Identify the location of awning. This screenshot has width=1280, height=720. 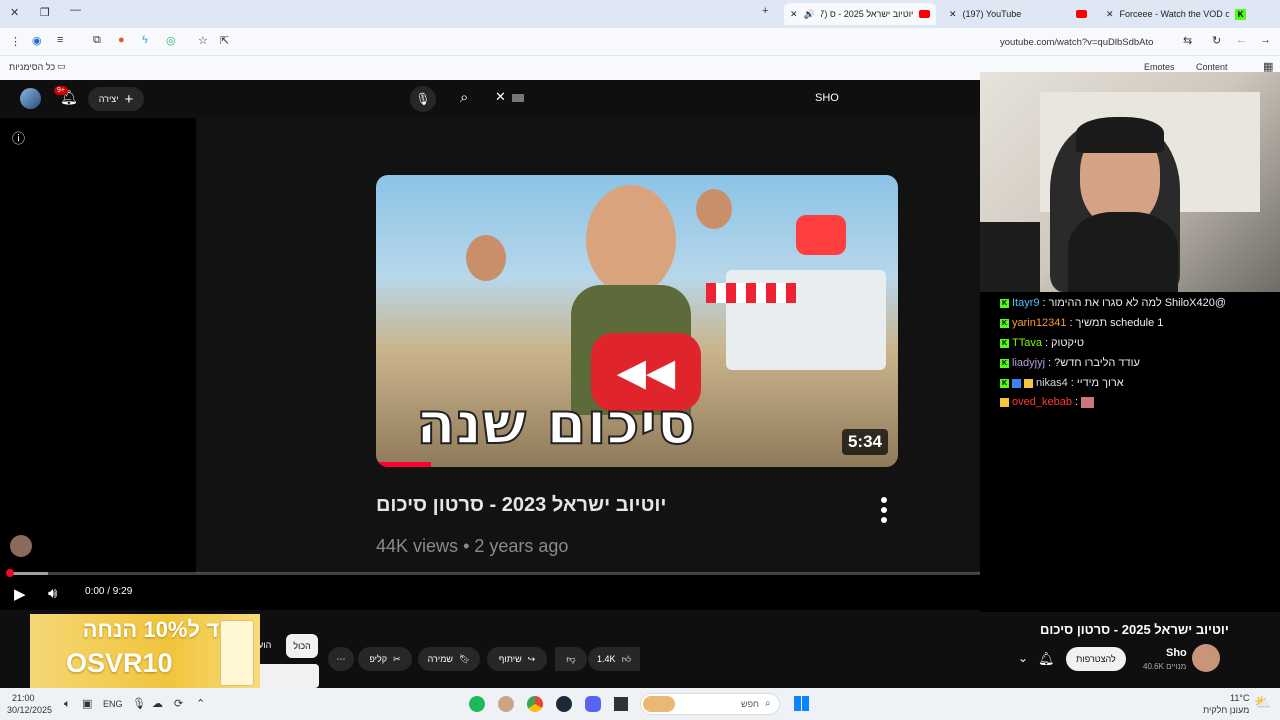
(751, 293).